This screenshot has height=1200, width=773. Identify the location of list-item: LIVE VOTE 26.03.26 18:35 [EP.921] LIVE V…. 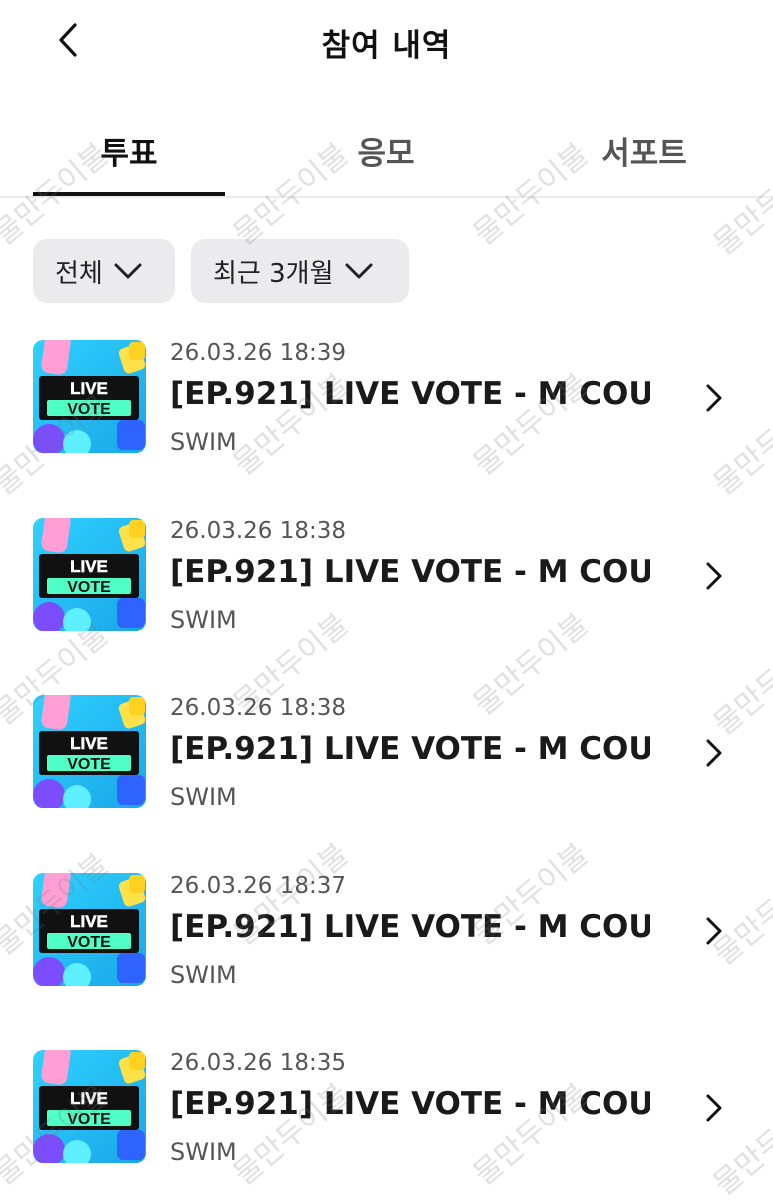
(386, 1124).